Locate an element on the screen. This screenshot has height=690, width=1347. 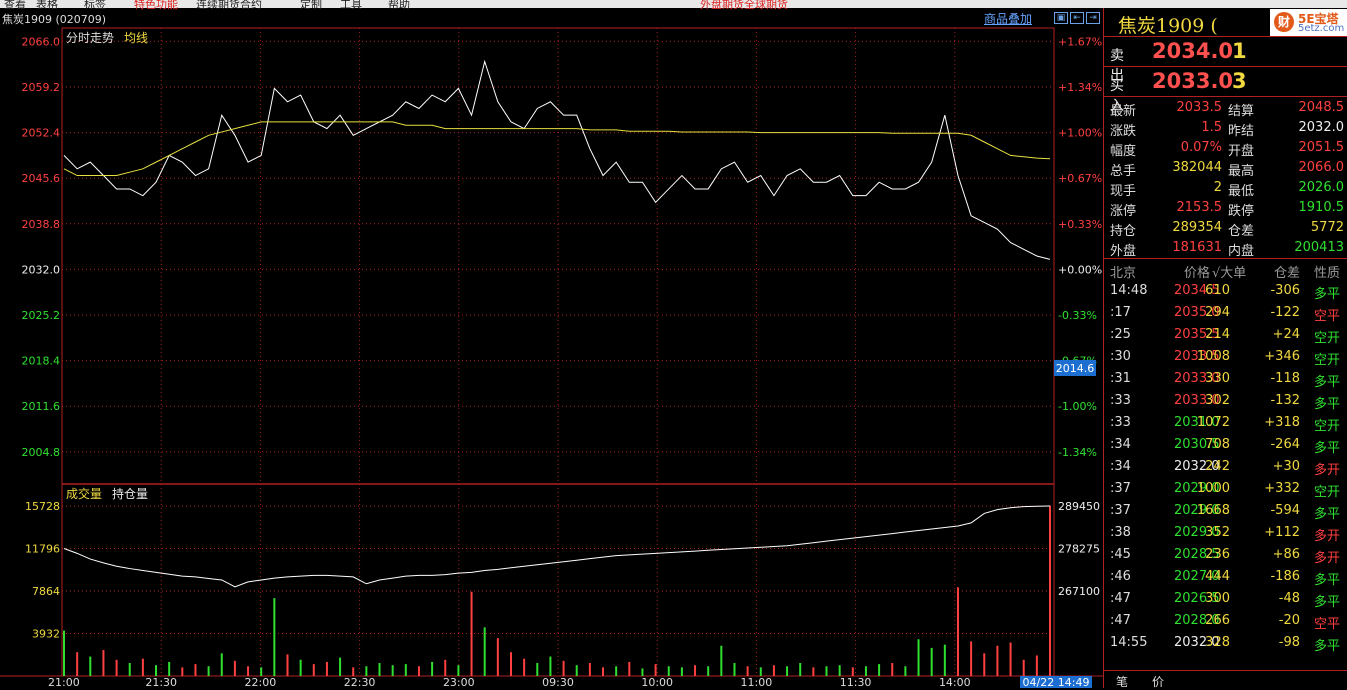
tick-time: :37 is located at coordinates (1120, 488).